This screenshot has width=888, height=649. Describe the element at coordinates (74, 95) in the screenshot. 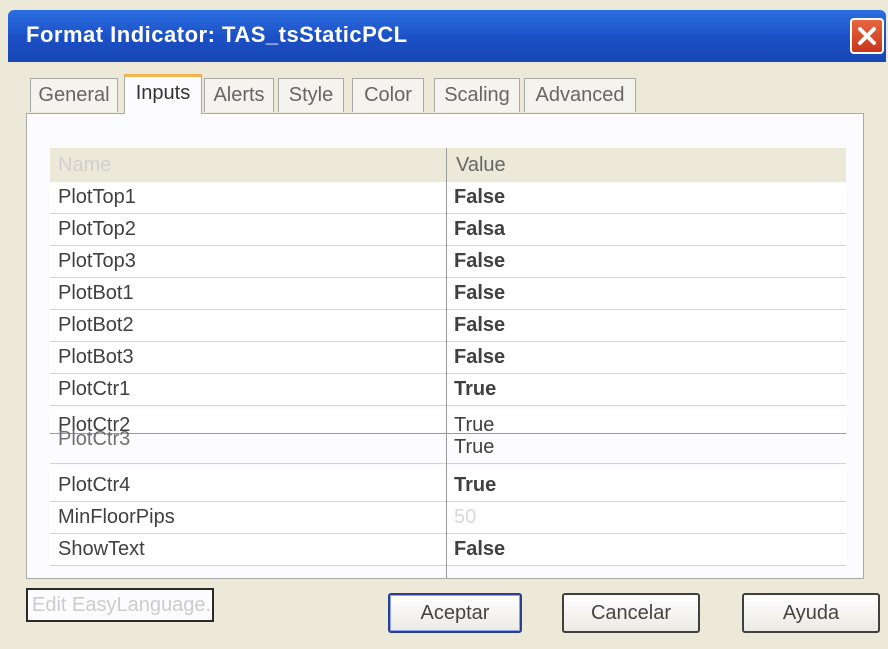

I see `tab-general: General` at that location.